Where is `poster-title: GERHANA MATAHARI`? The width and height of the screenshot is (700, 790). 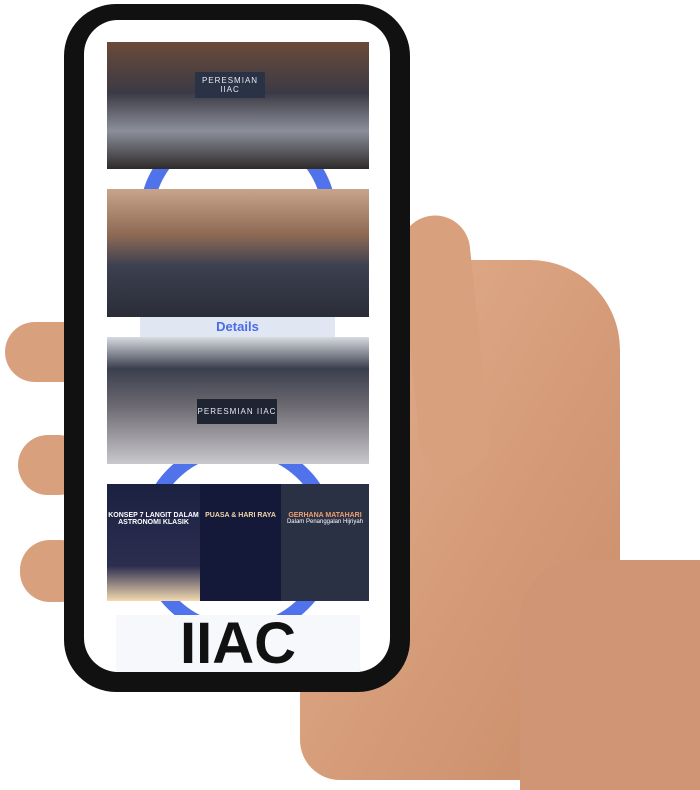
poster-title: GERHANA MATAHARI is located at coordinates (325, 515).